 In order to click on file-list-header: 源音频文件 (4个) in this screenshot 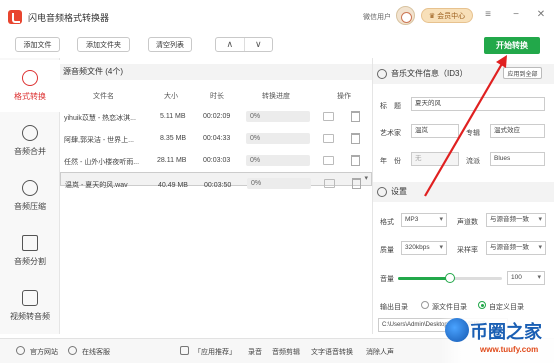, I will do `click(216, 72)`.